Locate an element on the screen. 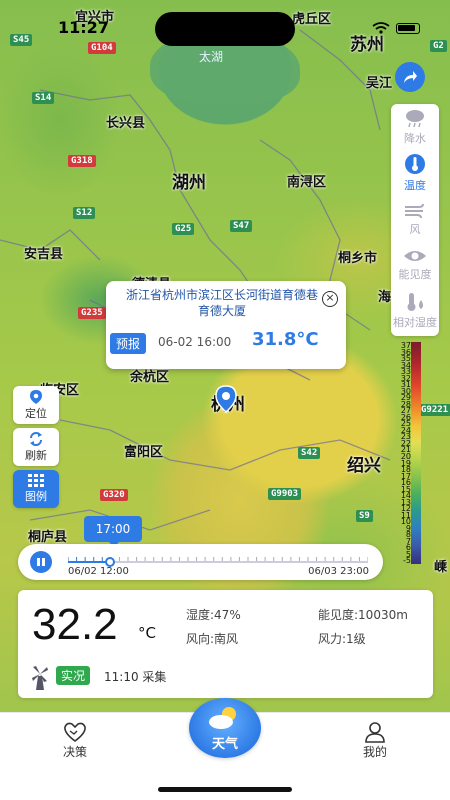  road-shield: G9221 is located at coordinates (434, 410).